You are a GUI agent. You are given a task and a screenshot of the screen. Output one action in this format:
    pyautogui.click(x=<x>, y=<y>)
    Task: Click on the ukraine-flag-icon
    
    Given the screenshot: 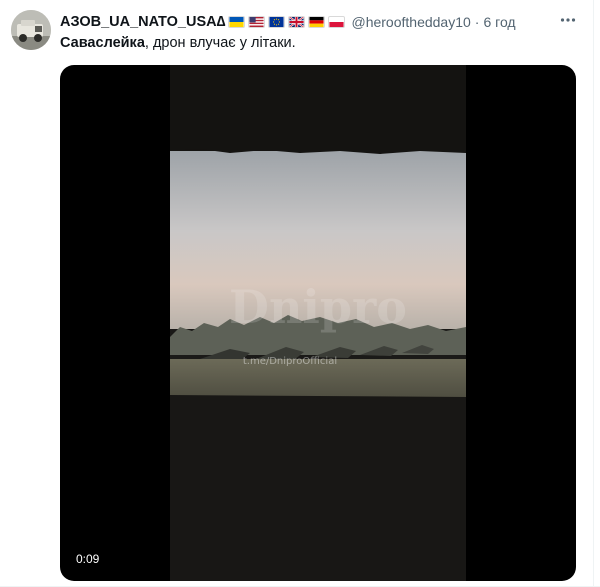 What is the action you would take?
    pyautogui.click(x=237, y=22)
    